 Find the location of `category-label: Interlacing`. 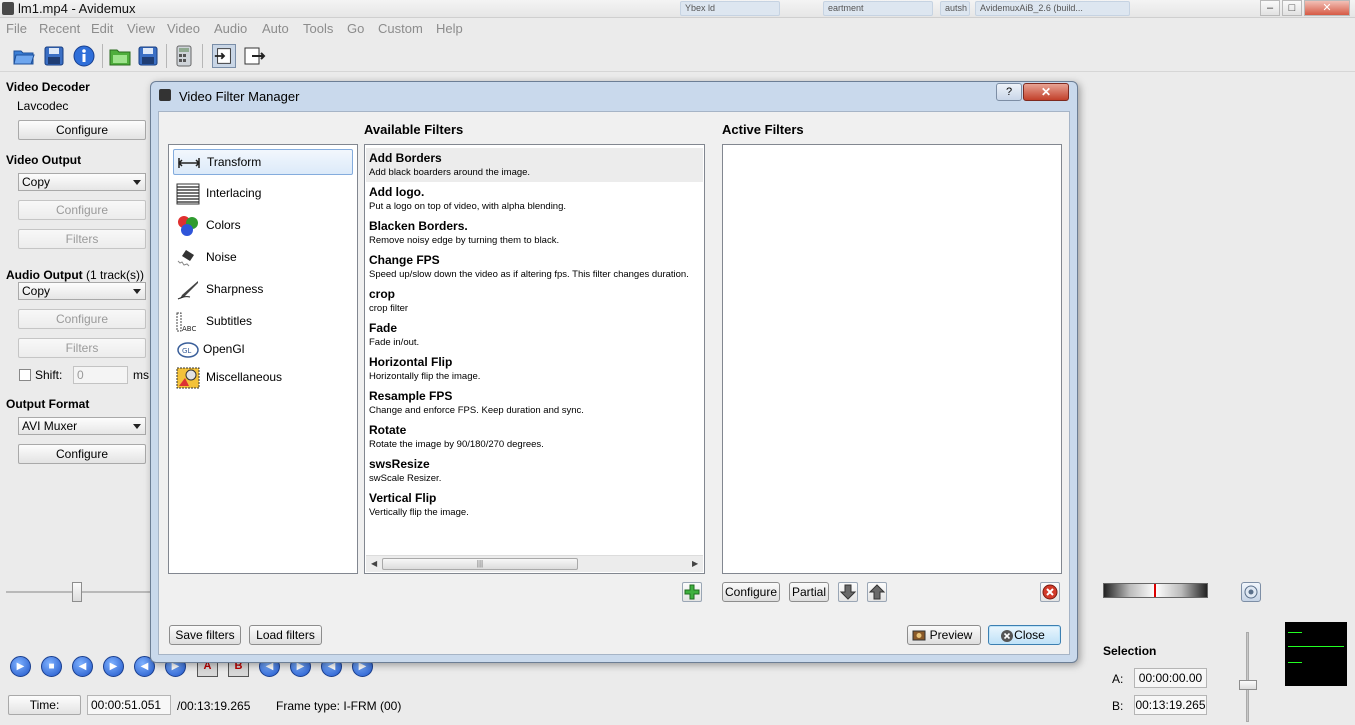

category-label: Interlacing is located at coordinates (234, 193).